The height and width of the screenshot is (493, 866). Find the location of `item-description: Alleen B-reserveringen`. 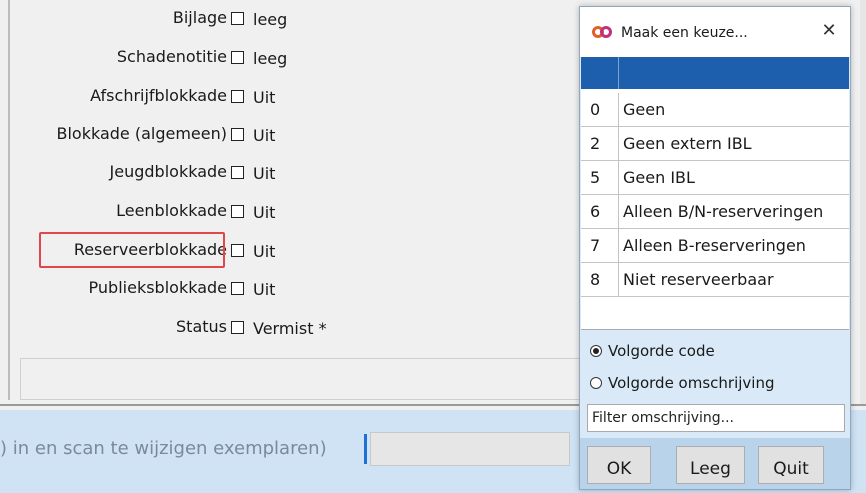

item-description: Alleen B-reserveringen is located at coordinates (714, 245).